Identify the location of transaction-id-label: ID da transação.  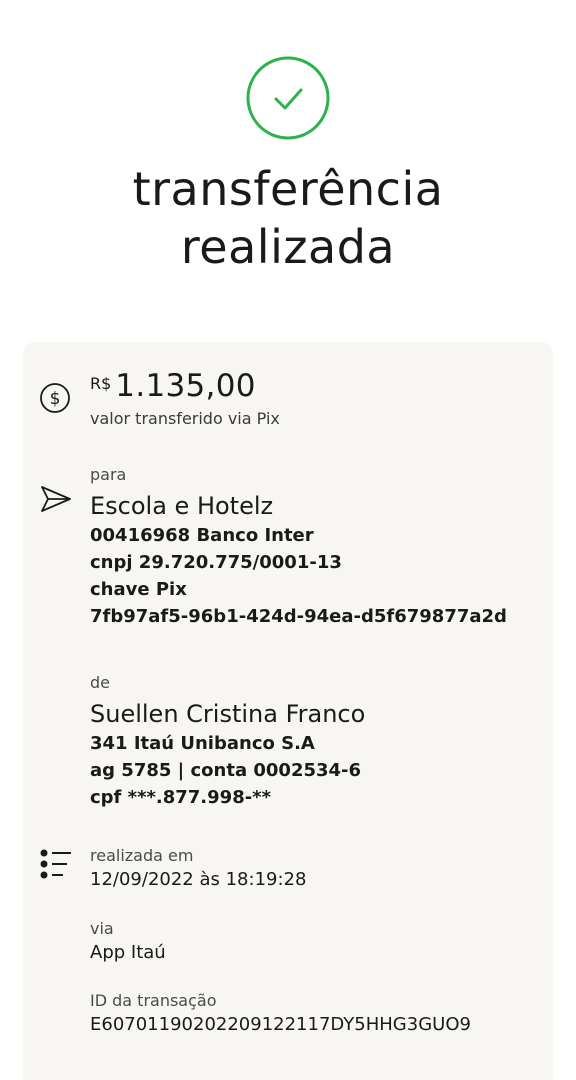
(153, 1000).